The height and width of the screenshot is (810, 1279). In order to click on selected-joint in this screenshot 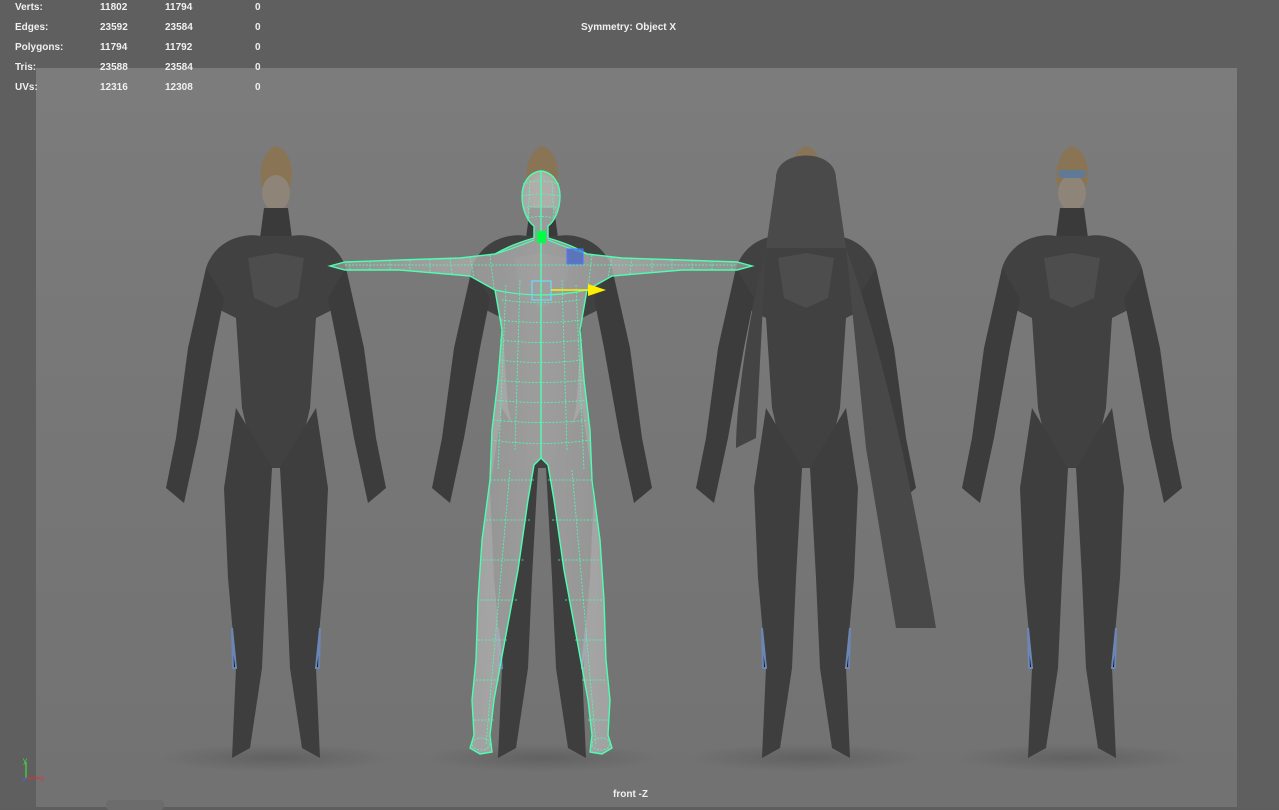, I will do `click(541, 237)`.